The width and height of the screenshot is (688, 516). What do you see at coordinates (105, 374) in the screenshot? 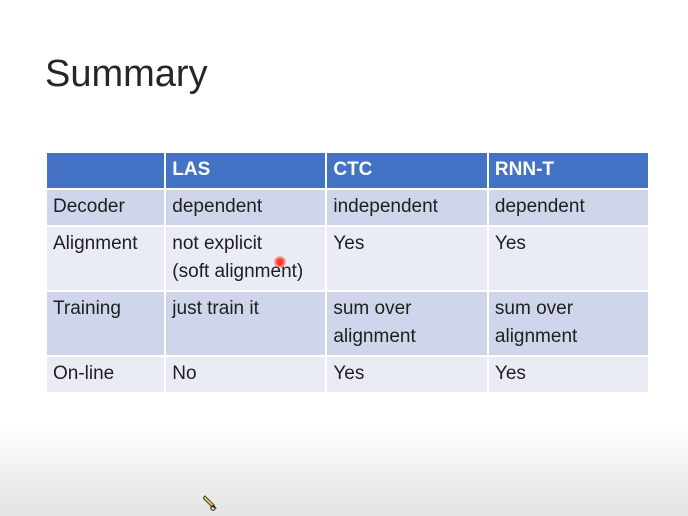
I see `row-label: On-line` at bounding box center [105, 374].